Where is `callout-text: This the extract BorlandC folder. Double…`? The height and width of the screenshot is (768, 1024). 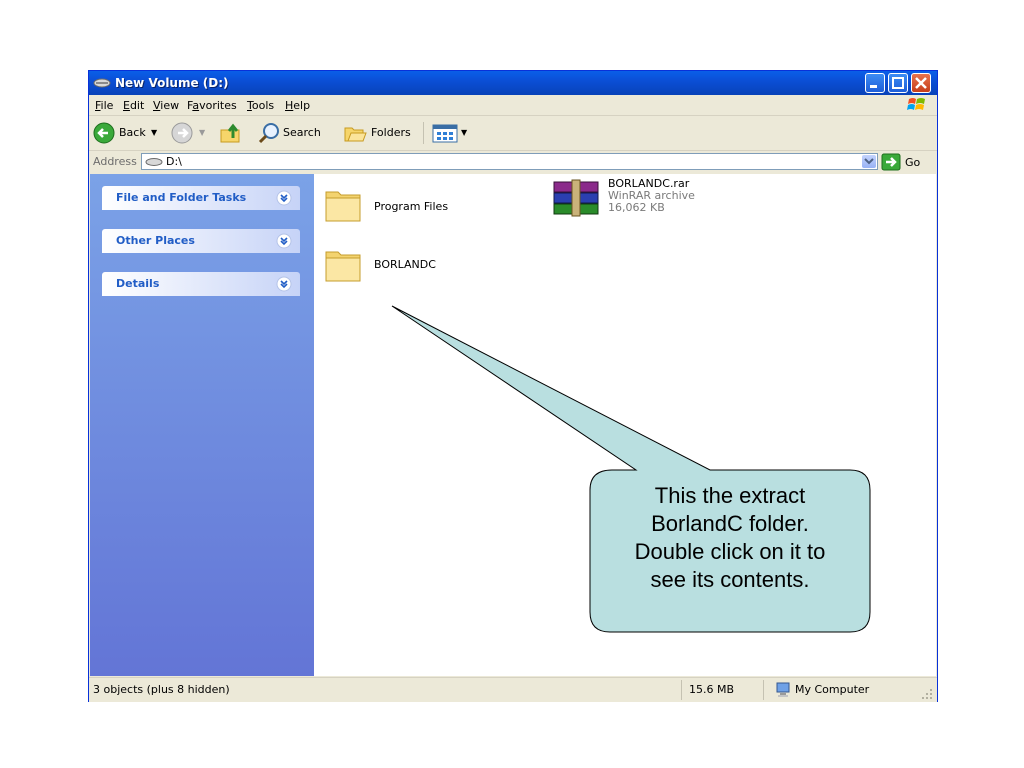
callout-text: This the extract BorlandC folder. Double… is located at coordinates (730, 538).